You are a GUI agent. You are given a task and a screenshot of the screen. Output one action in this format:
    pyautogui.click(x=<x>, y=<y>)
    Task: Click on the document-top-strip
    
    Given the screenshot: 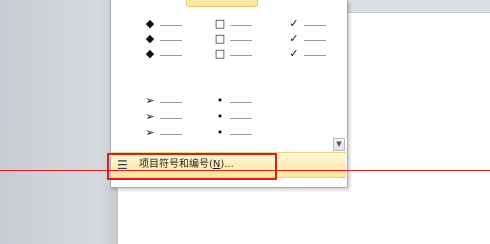 What is the action you would take?
    pyautogui.click(x=419, y=6)
    